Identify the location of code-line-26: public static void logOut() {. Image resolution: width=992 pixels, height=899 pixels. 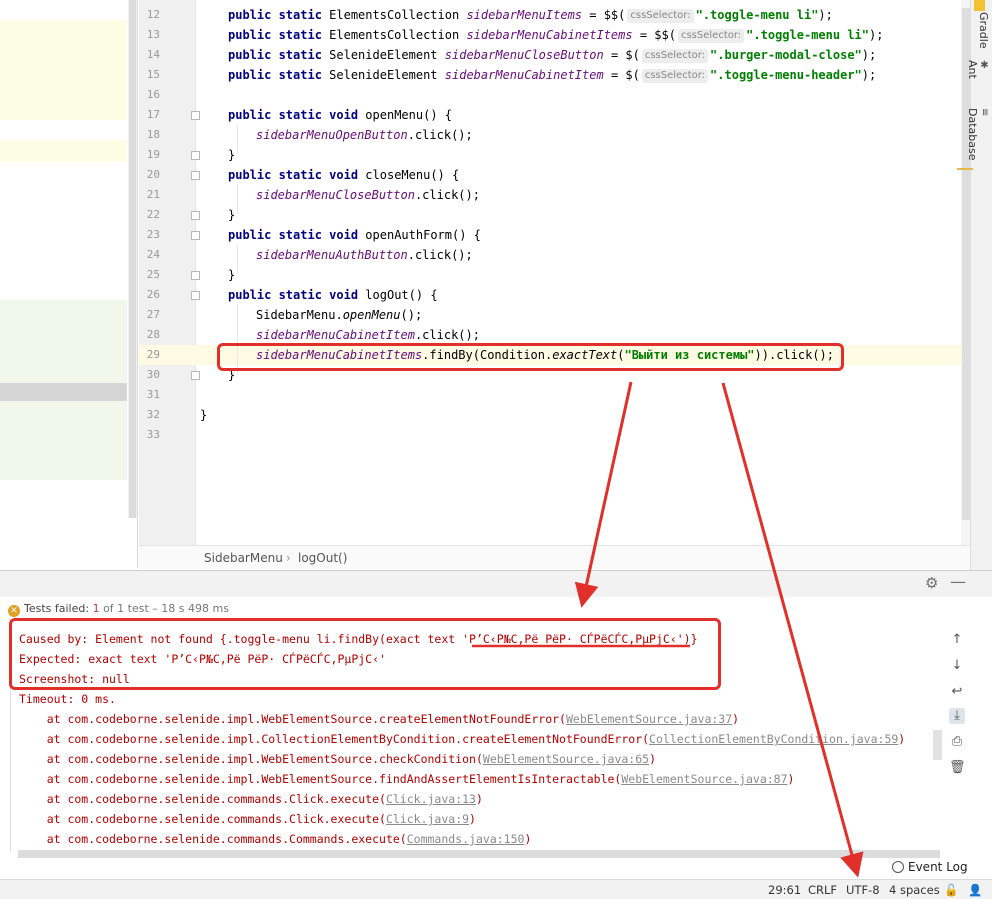
(333, 295).